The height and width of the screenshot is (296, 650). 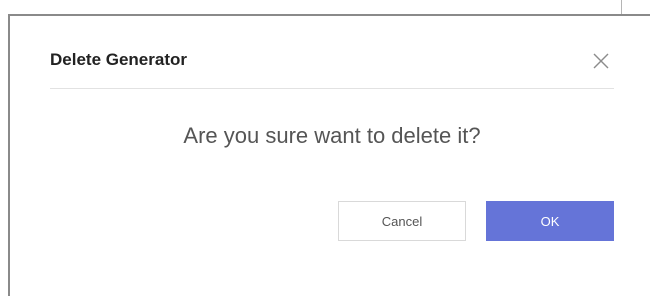 I want to click on cancel-button: Cancel, so click(x=402, y=221).